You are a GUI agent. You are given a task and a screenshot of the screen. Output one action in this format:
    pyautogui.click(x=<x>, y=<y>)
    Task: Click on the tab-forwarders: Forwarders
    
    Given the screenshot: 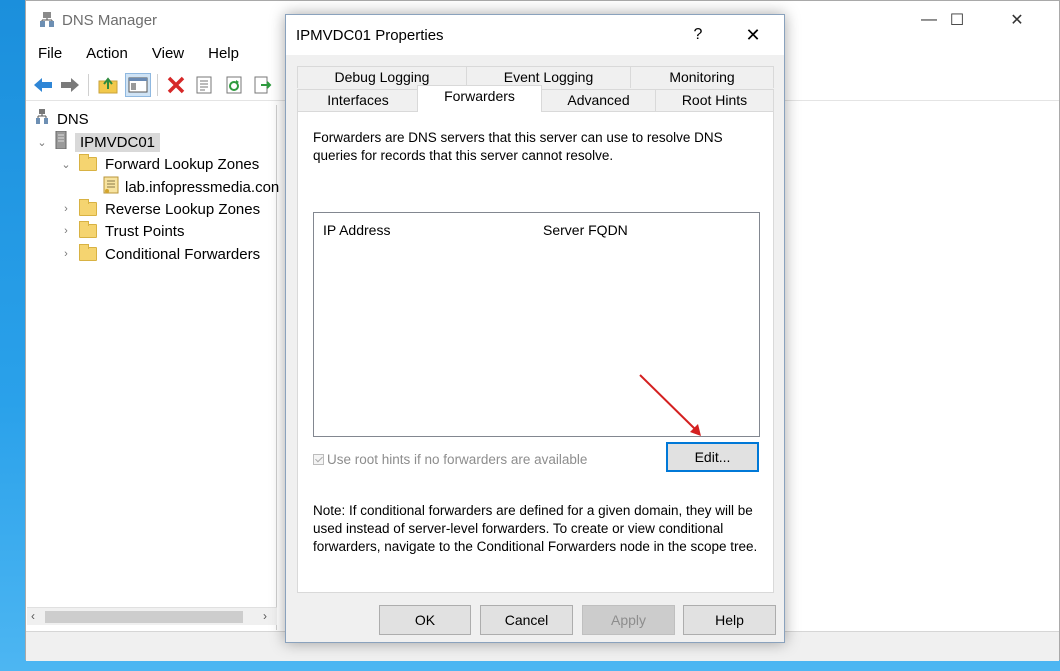 What is the action you would take?
    pyautogui.click(x=479, y=98)
    